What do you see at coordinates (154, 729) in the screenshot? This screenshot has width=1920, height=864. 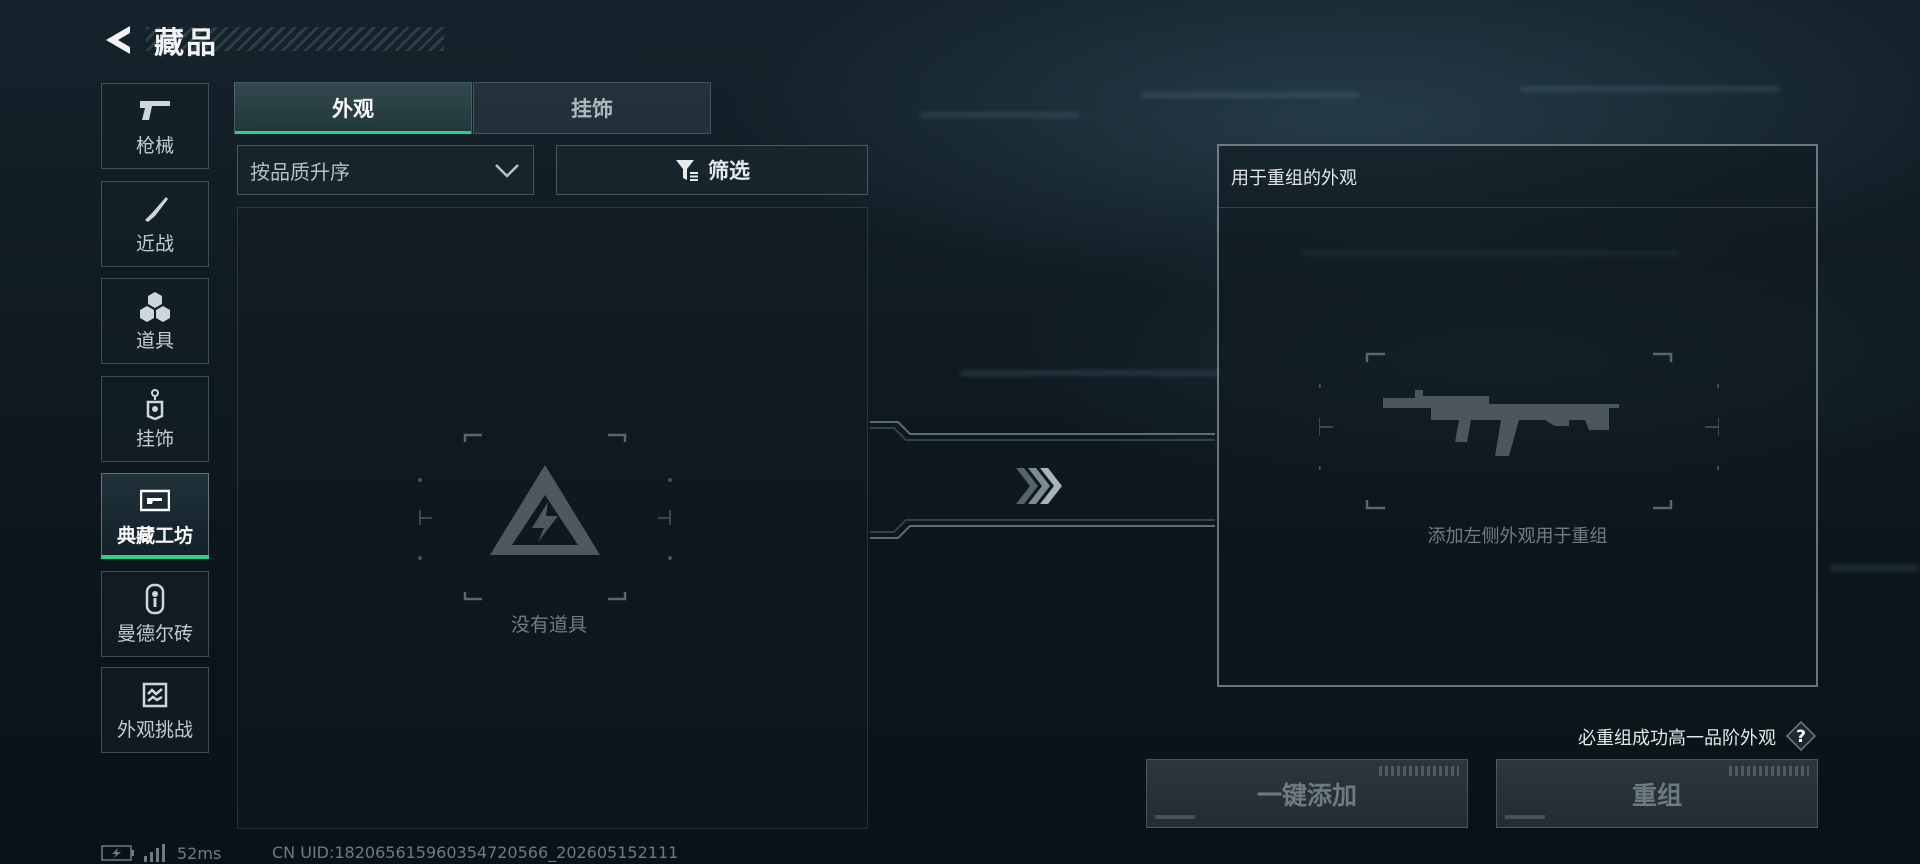 I see `sidebar-item-label: 外观挑战` at bounding box center [154, 729].